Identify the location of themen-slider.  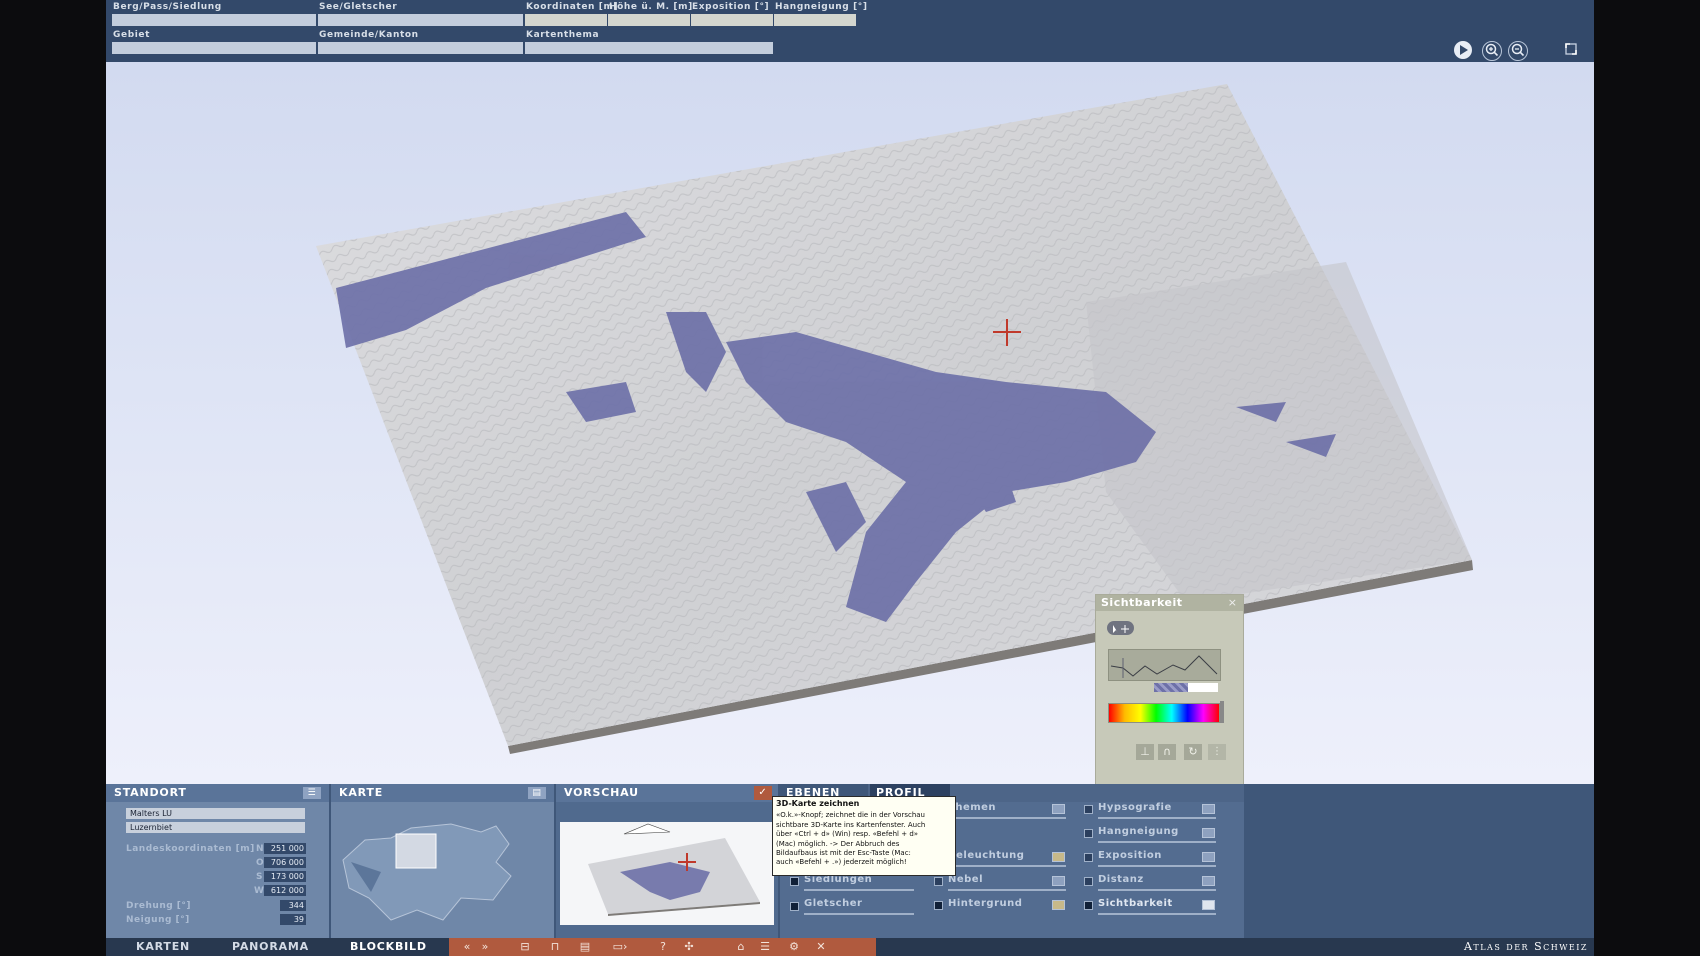
(1007, 818).